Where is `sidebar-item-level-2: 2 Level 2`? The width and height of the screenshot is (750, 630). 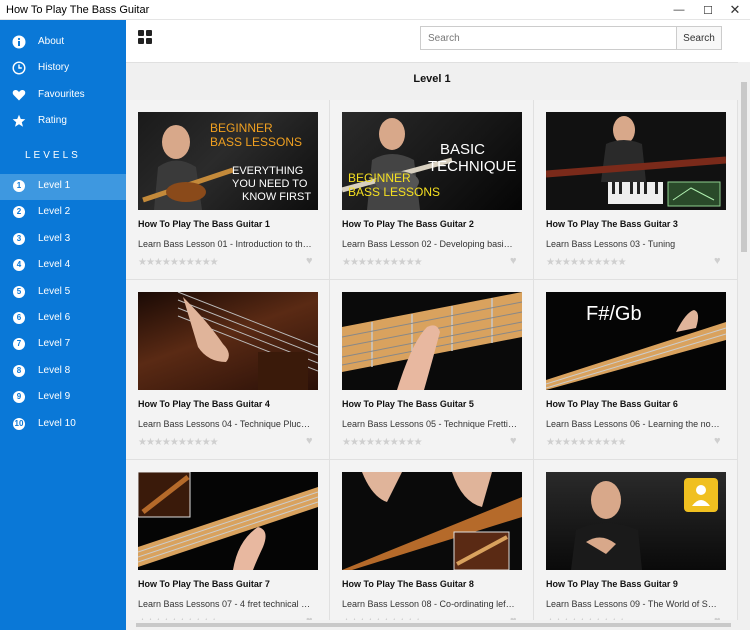
sidebar-item-level-2: 2 Level 2 is located at coordinates (63, 213).